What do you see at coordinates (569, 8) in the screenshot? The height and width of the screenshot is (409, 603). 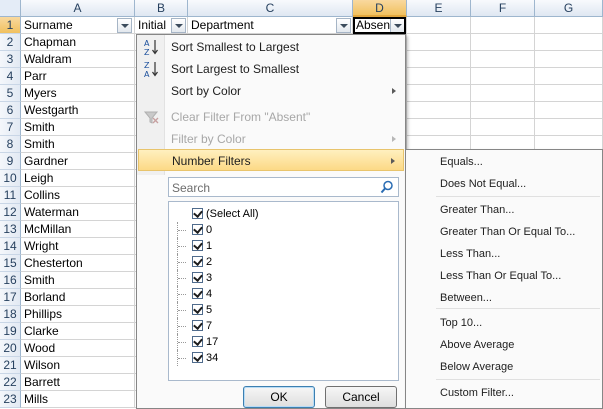 I see `column-header-g: G` at bounding box center [569, 8].